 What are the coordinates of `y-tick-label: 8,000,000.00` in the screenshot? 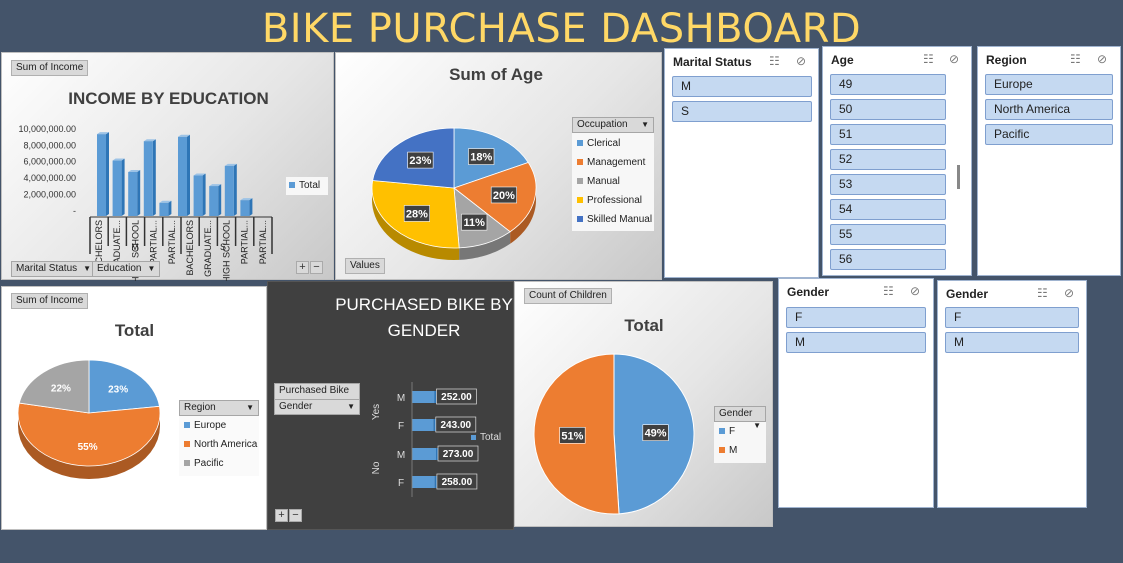 It's located at (49, 145).